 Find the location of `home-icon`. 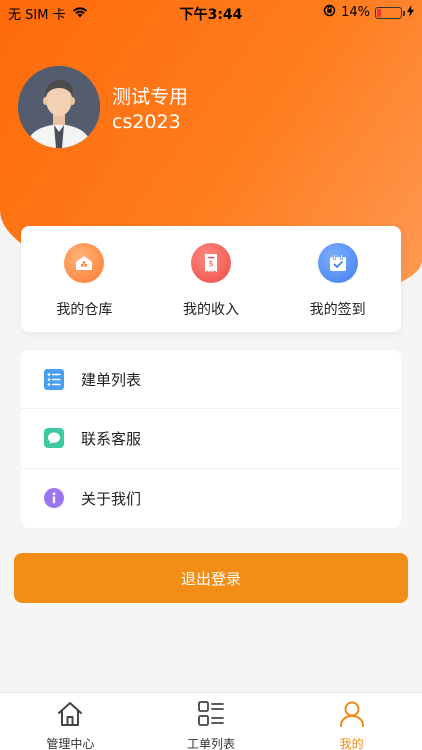

home-icon is located at coordinates (70, 716).